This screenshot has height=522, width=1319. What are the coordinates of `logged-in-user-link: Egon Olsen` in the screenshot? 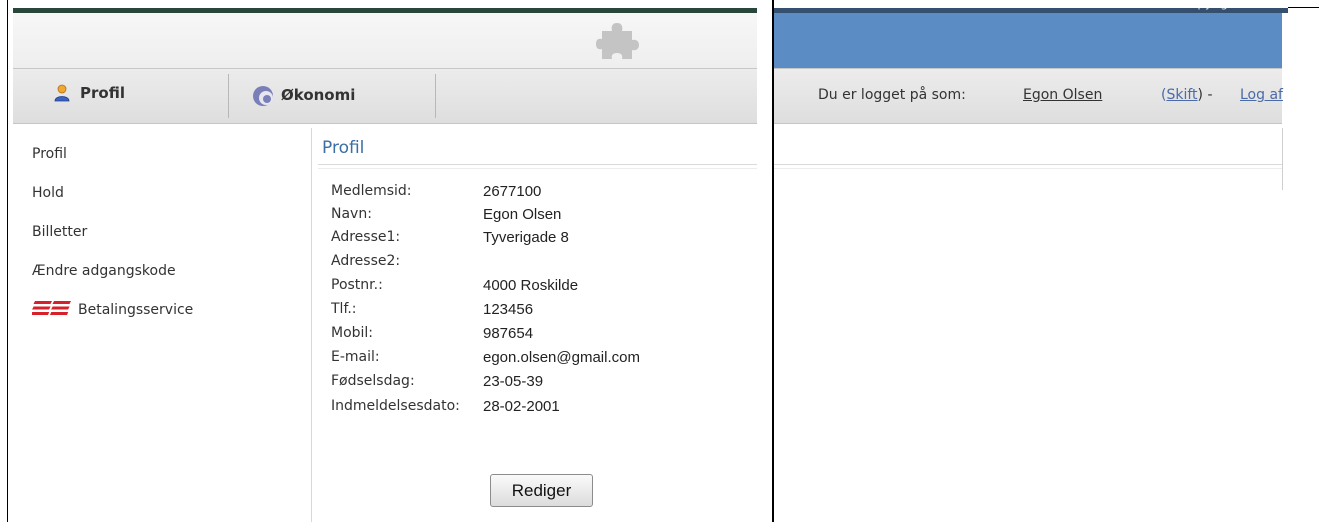 It's located at (1062, 95).